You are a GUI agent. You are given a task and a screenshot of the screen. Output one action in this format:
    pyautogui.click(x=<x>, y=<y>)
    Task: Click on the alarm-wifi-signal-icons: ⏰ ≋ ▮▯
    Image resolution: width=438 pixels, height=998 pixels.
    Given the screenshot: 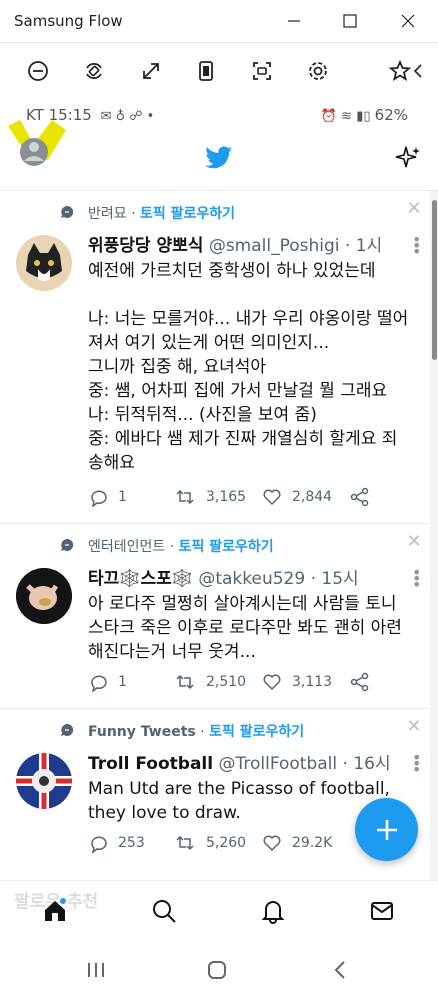 What is the action you would take?
    pyautogui.click(x=347, y=116)
    